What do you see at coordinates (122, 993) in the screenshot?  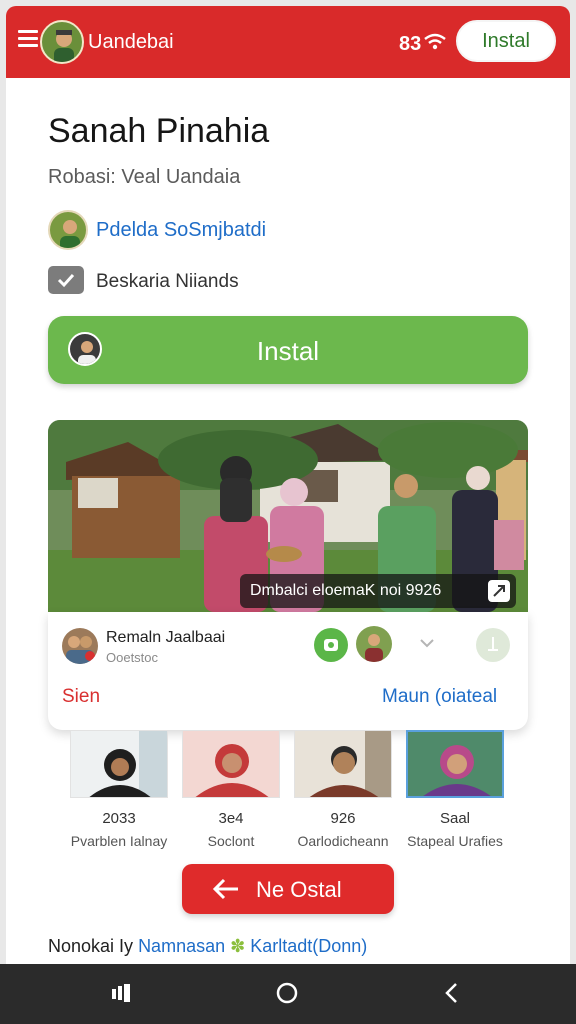 I see `recent-apps-icon` at bounding box center [122, 993].